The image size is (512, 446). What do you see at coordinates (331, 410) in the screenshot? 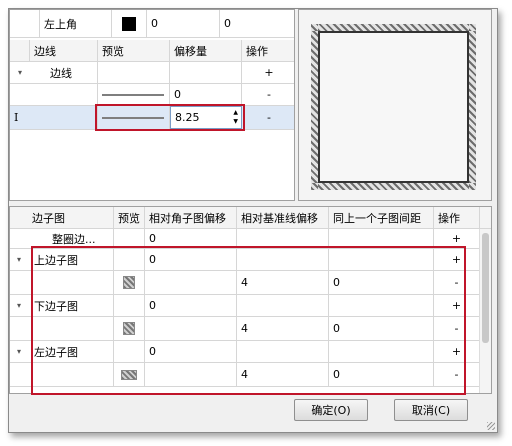
I see `ok-button: 确定(O)` at bounding box center [331, 410].